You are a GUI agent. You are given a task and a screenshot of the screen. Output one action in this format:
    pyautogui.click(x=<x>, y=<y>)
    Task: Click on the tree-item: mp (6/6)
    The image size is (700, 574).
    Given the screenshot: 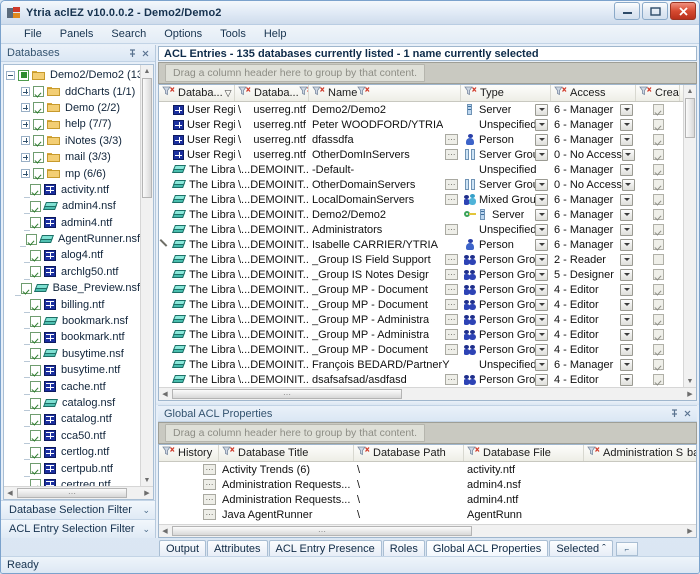 What is the action you would take?
    pyautogui.click(x=73, y=173)
    